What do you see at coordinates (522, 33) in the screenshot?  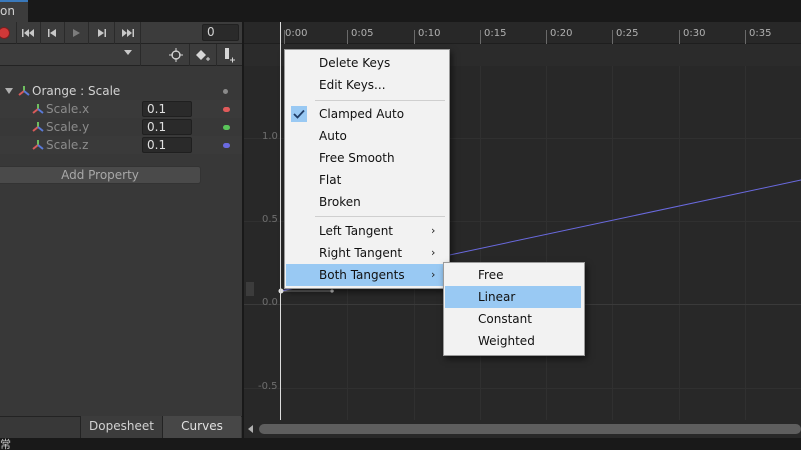 I see `time-ruler` at bounding box center [522, 33].